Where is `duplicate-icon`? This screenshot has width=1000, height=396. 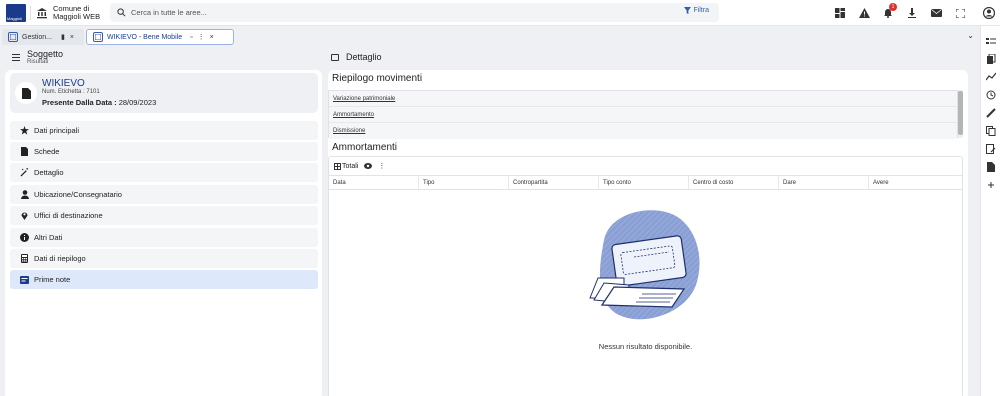 duplicate-icon is located at coordinates (991, 131).